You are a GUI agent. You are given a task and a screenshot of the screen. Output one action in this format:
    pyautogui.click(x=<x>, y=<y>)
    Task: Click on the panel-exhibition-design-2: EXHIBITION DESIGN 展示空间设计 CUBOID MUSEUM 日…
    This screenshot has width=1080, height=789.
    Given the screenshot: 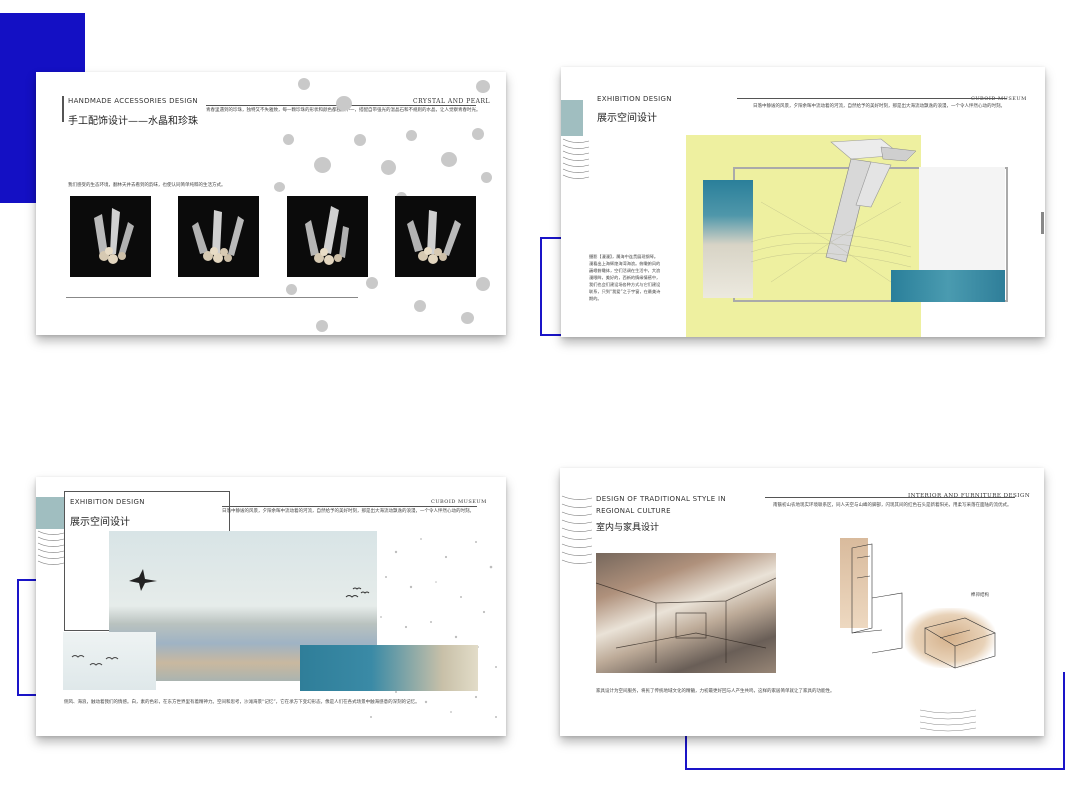 What is the action you would take?
    pyautogui.click(x=271, y=606)
    